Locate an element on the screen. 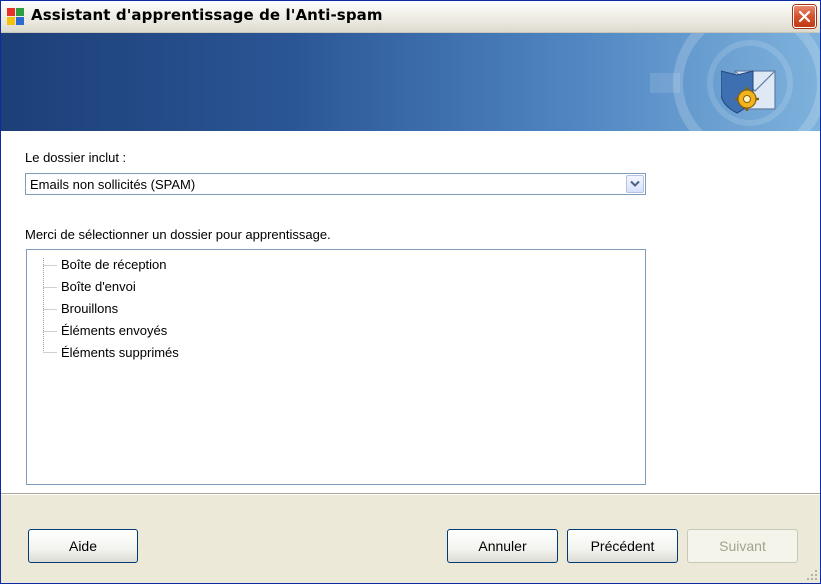 This screenshot has width=821, height=584. chevron-down-icon is located at coordinates (635, 183).